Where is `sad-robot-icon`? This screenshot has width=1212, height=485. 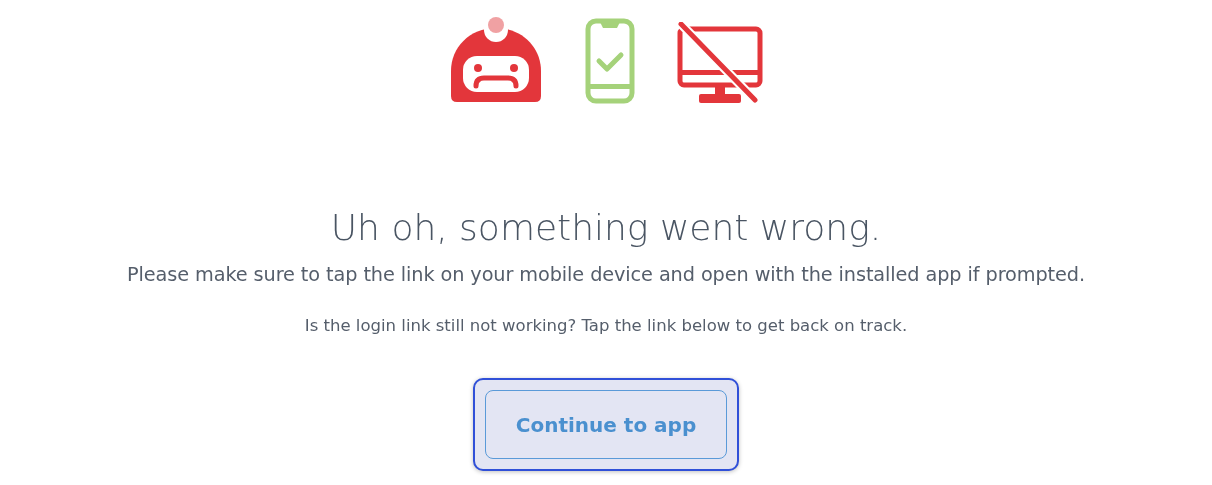 sad-robot-icon is located at coordinates (496, 60).